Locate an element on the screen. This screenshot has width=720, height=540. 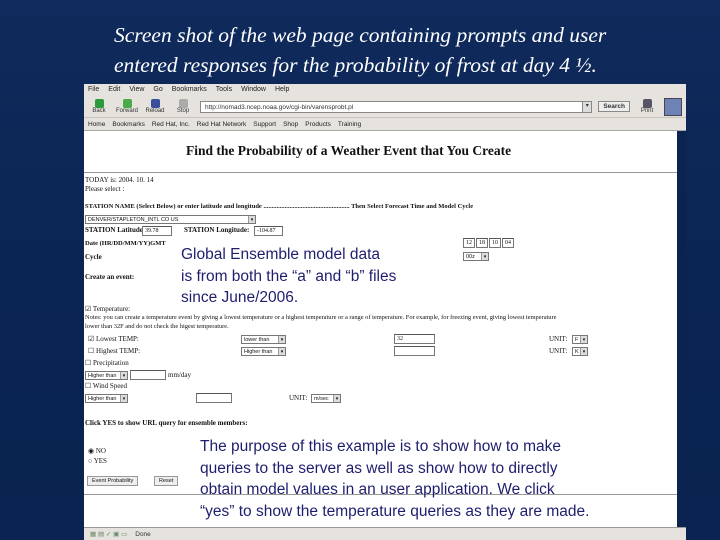
cycle-value: 00z is located at coordinates (470, 257).